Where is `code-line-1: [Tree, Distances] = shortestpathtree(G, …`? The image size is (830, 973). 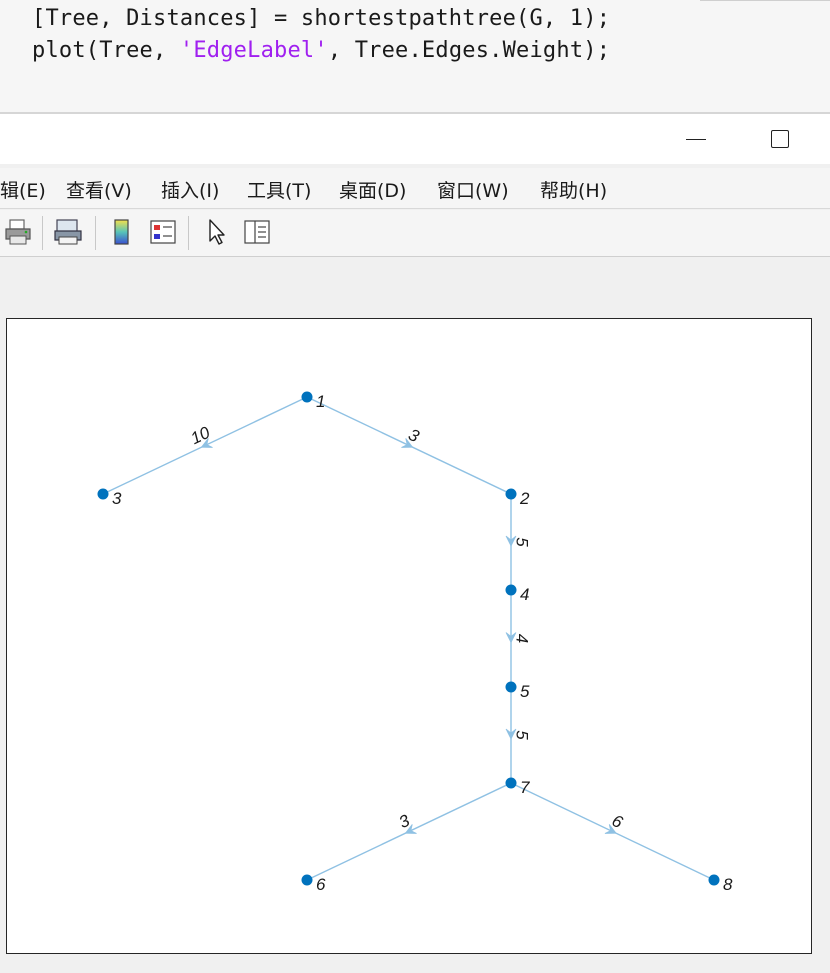 code-line-1: [Tree, Distances] = shortestpathtree(G, … is located at coordinates (321, 18).